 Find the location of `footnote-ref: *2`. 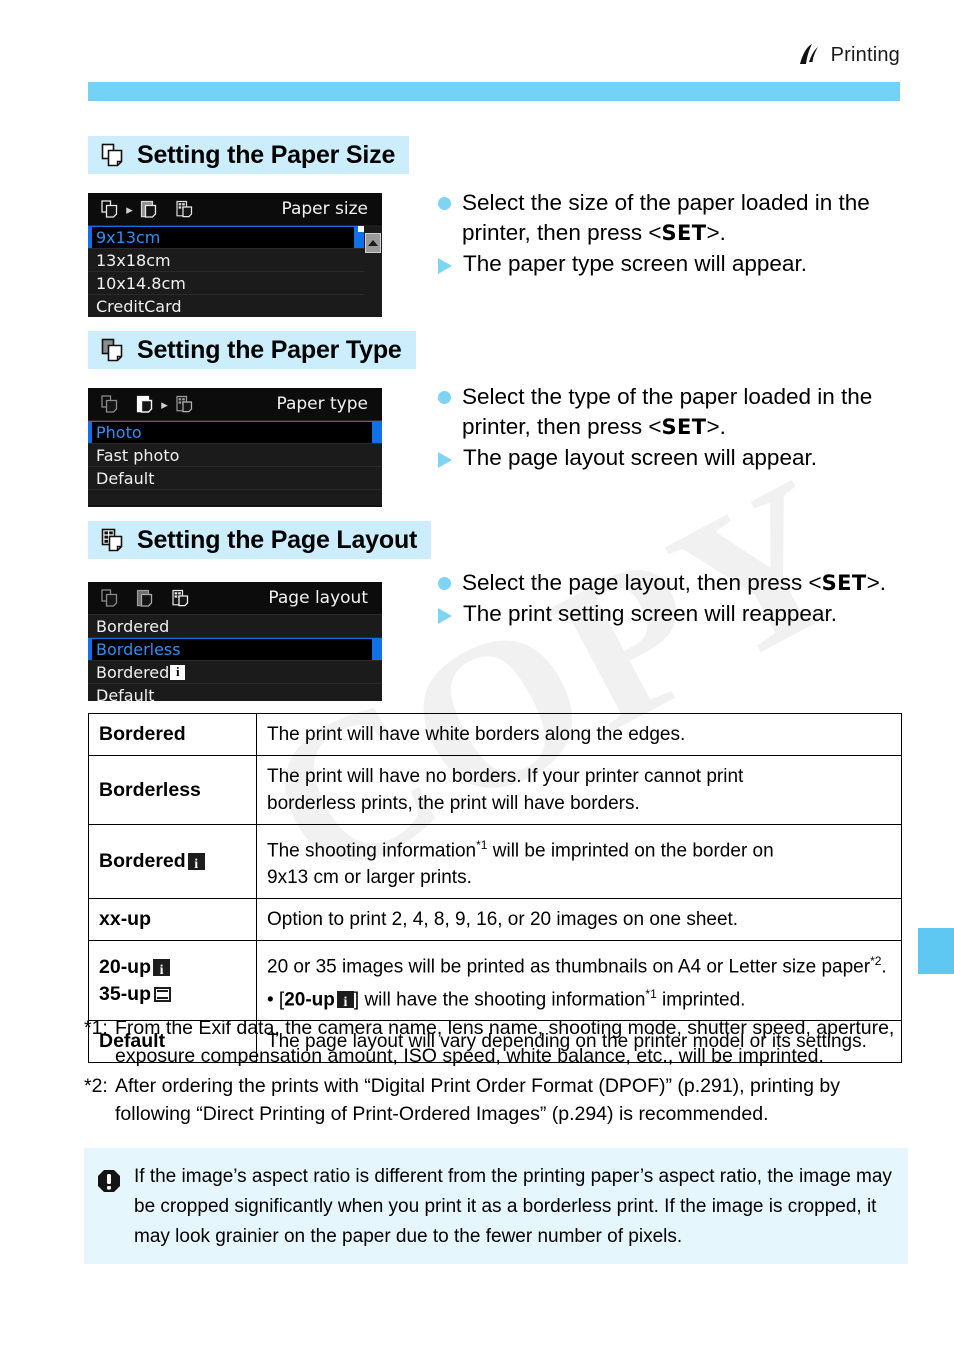

footnote-ref: *2 is located at coordinates (876, 961).